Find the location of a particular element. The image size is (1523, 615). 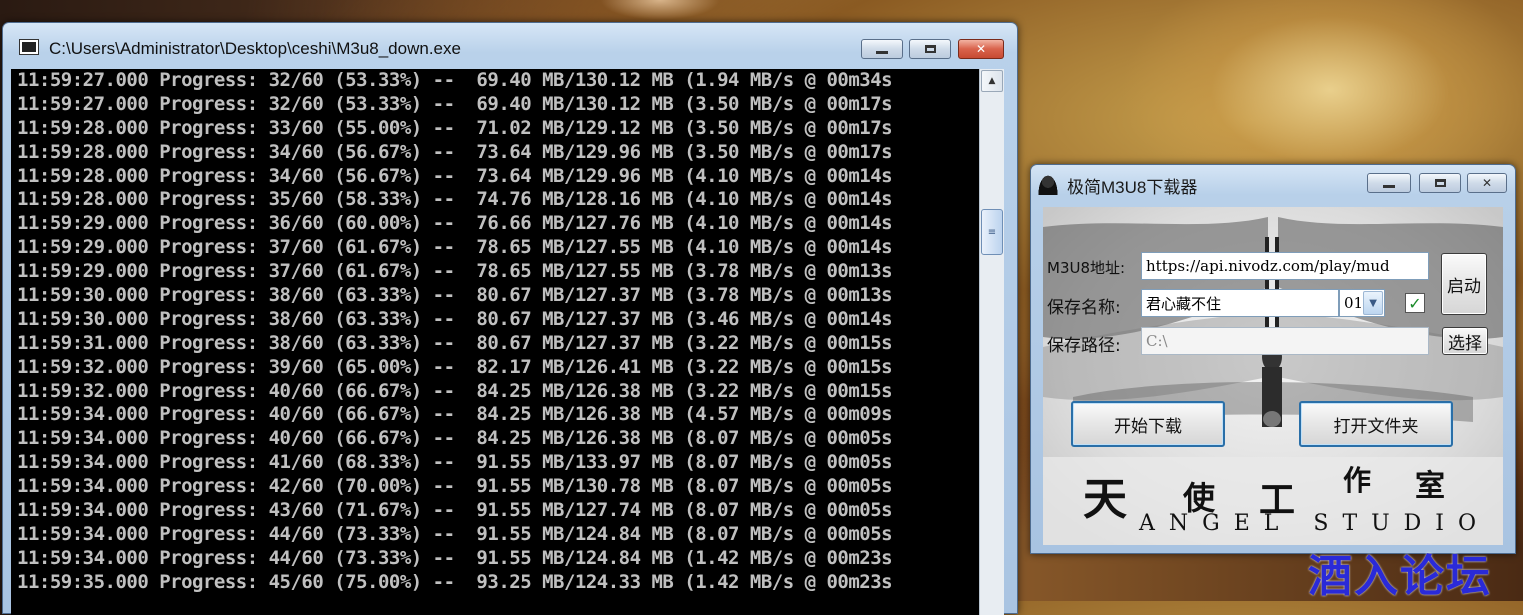

console-scrollbar: ▲ ≡ is located at coordinates (991, 342).